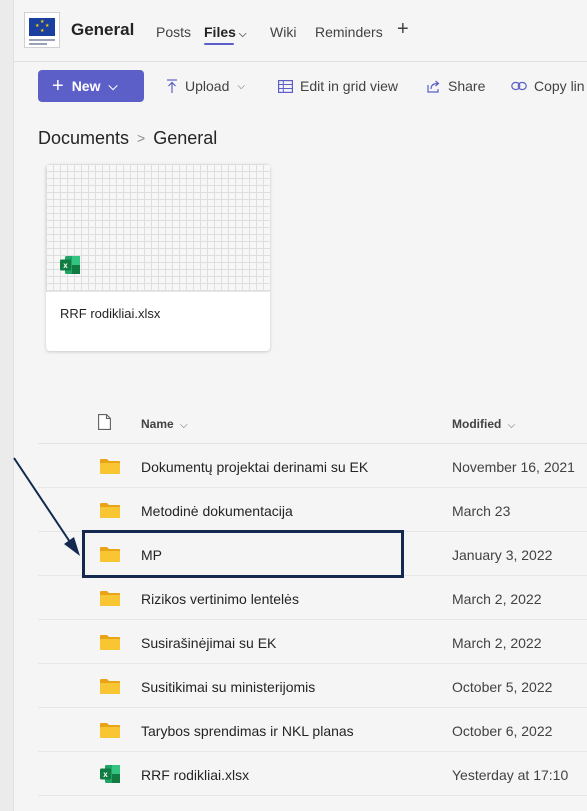  What do you see at coordinates (208, 643) in the screenshot?
I see `row-name: Susirašinėjimai su EK` at bounding box center [208, 643].